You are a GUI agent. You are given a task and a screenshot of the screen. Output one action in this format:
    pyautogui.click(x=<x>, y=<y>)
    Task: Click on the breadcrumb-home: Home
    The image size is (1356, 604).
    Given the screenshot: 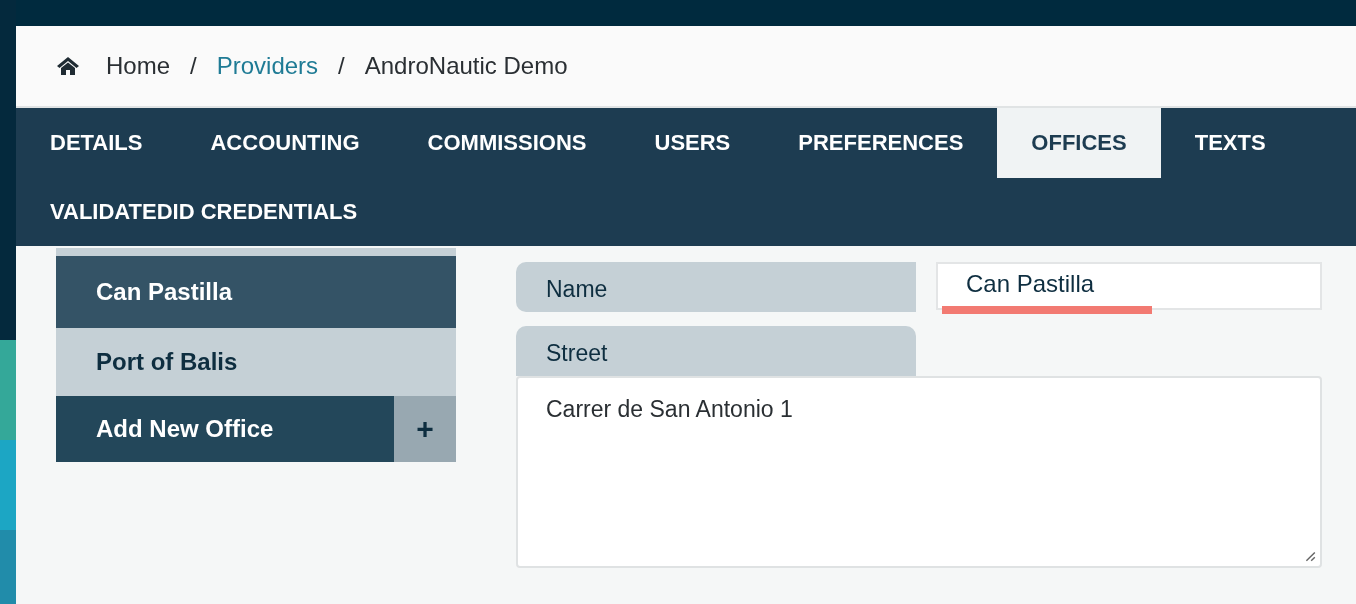 What is the action you would take?
    pyautogui.click(x=138, y=66)
    